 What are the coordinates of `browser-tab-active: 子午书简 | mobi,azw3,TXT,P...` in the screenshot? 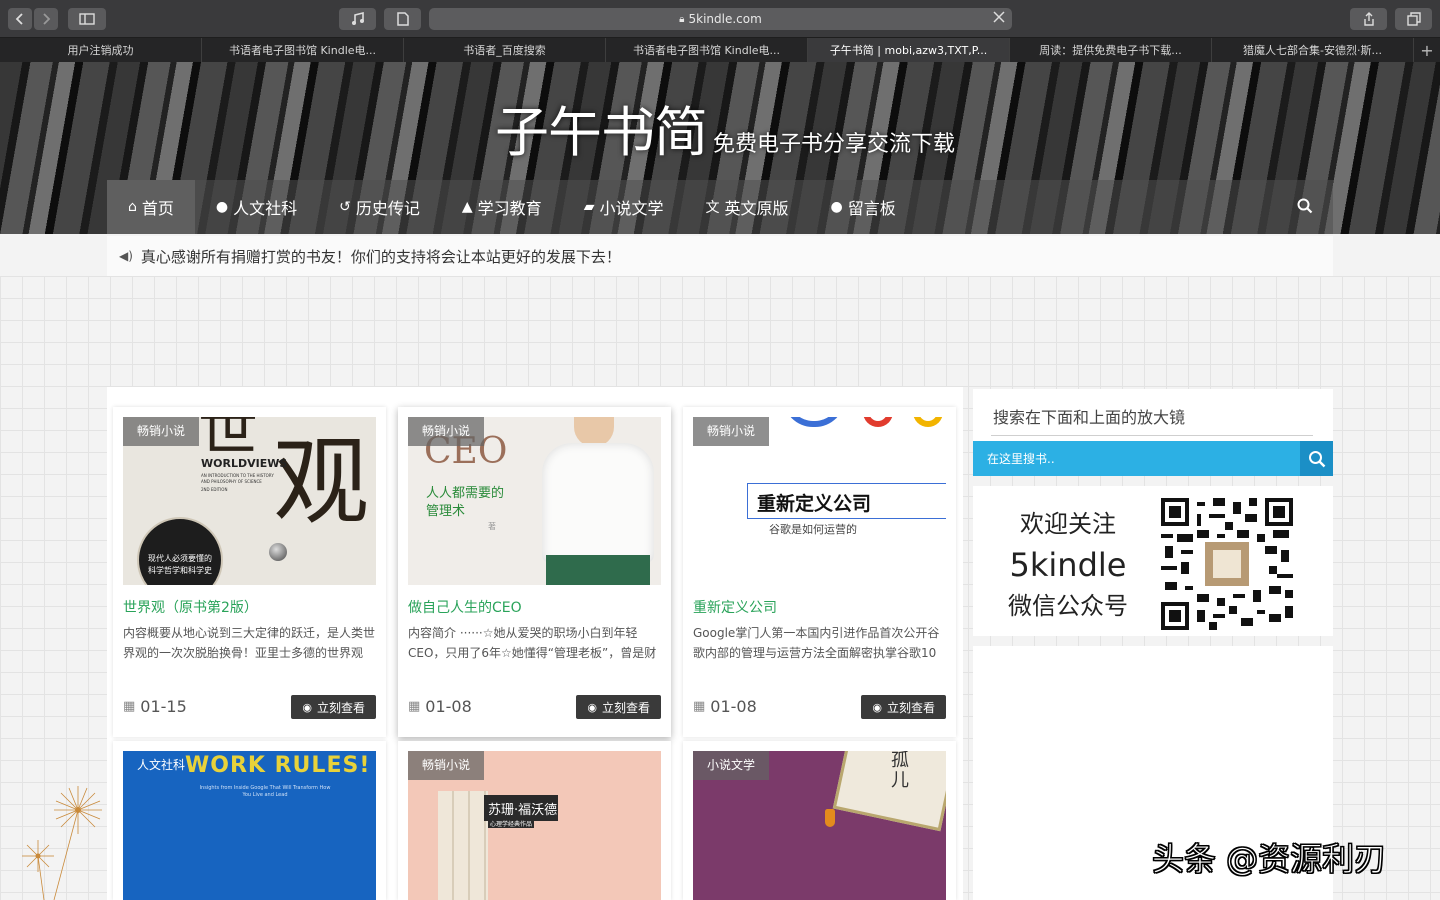 It's located at (909, 50).